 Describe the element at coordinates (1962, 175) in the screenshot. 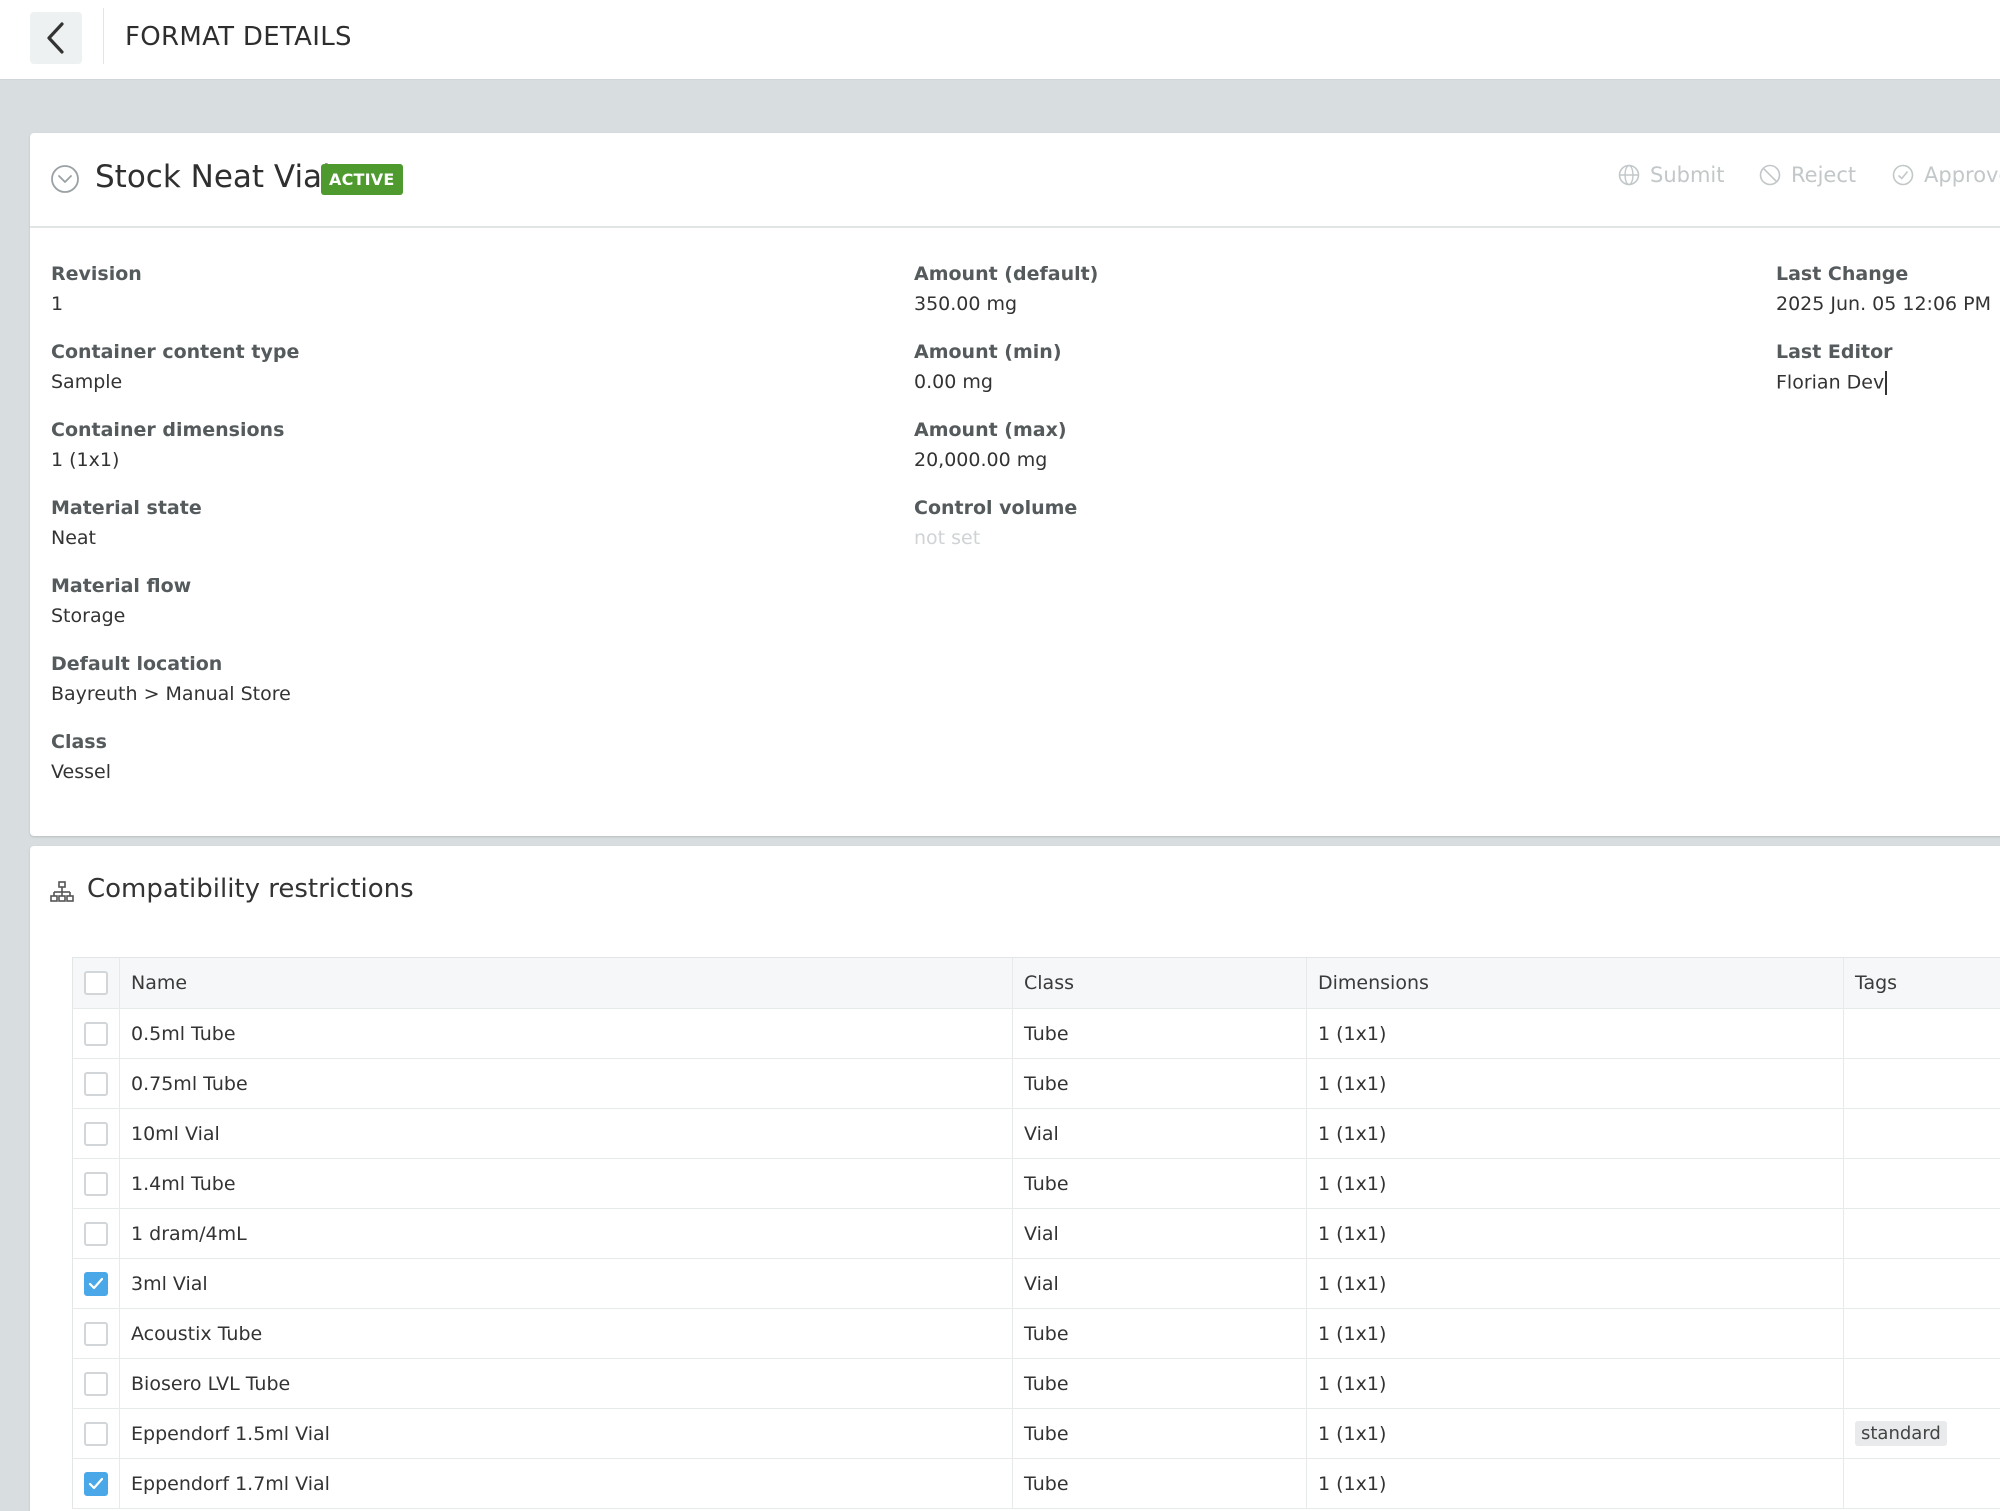

I see `approve-label: Approve` at that location.